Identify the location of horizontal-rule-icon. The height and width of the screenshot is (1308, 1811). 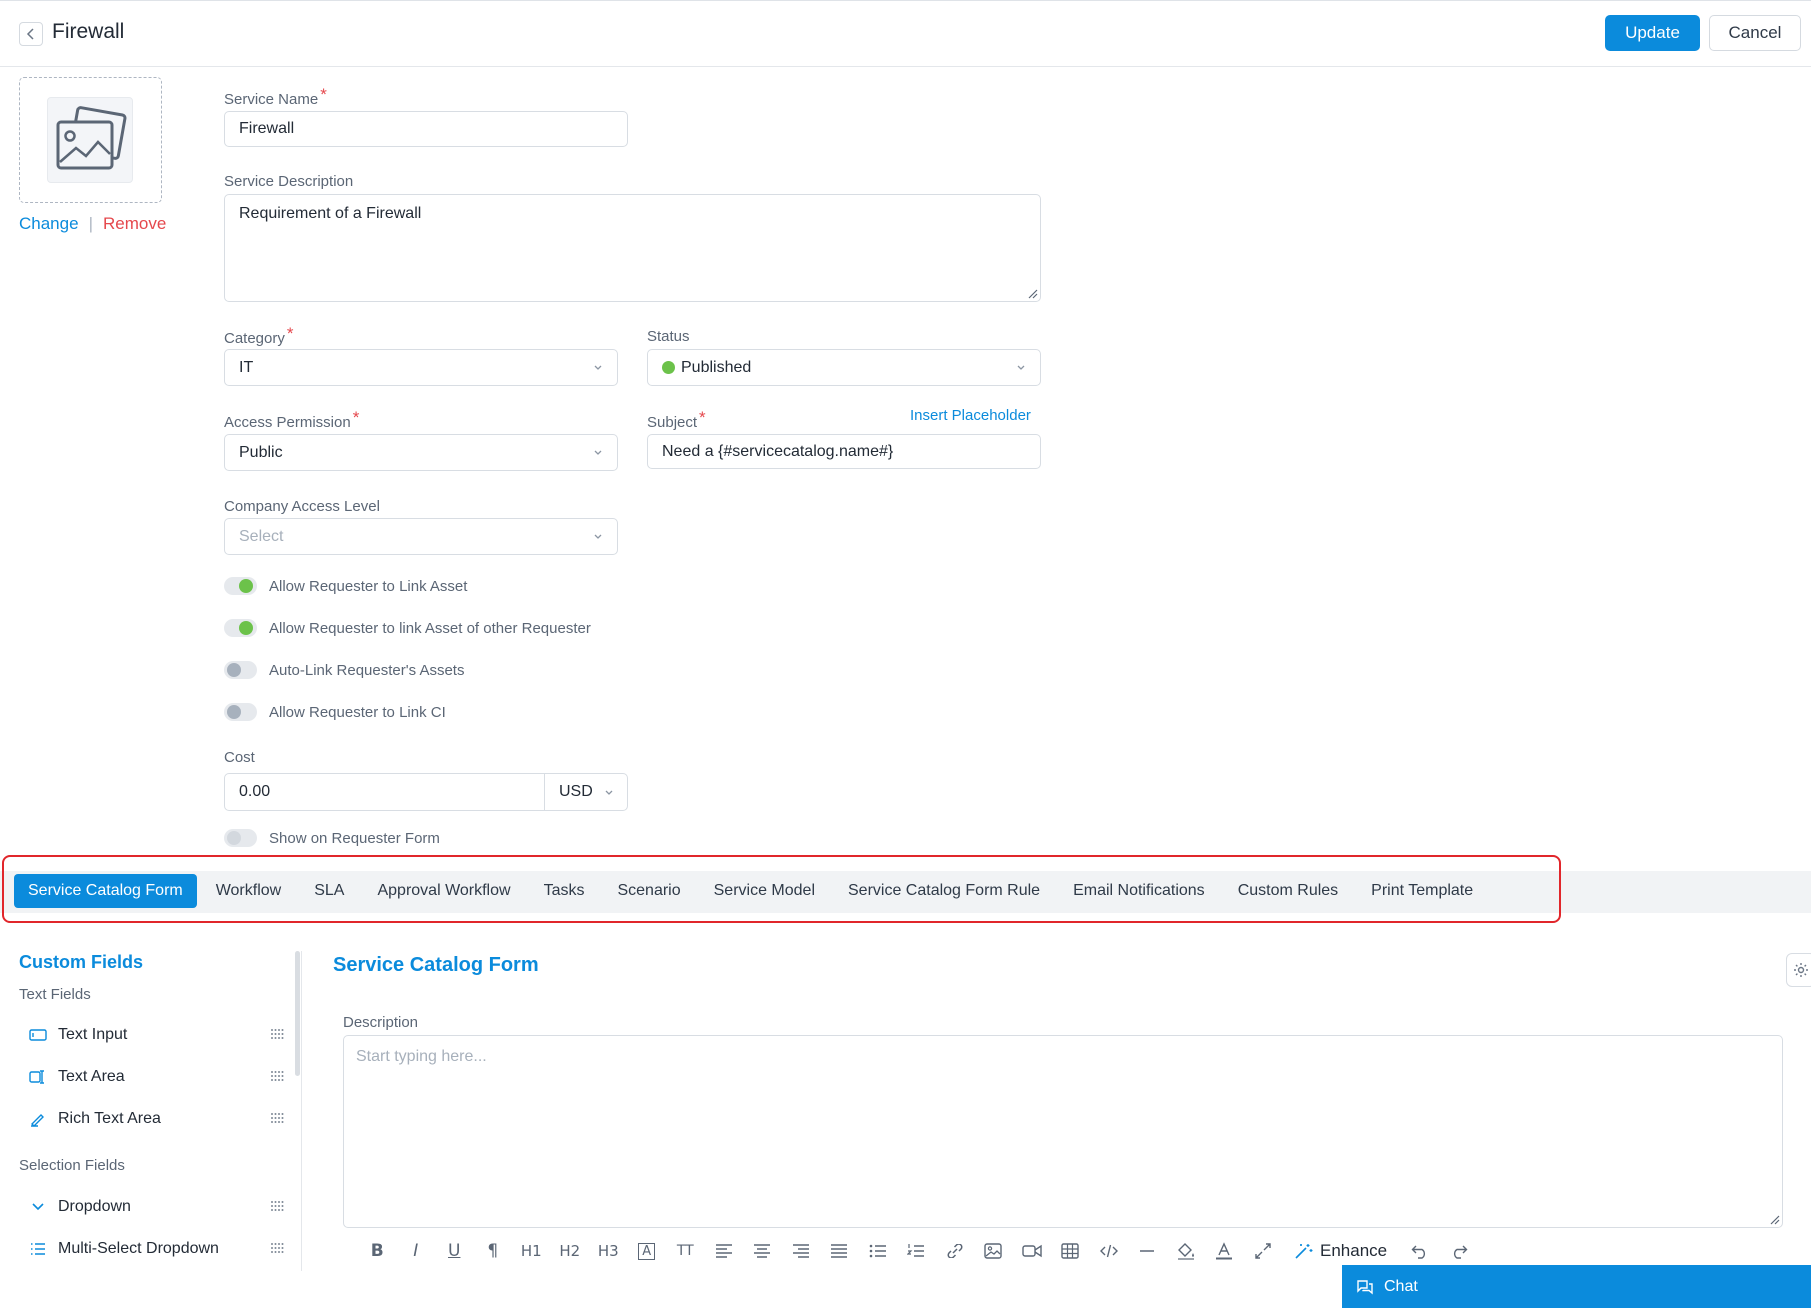
(1147, 1251).